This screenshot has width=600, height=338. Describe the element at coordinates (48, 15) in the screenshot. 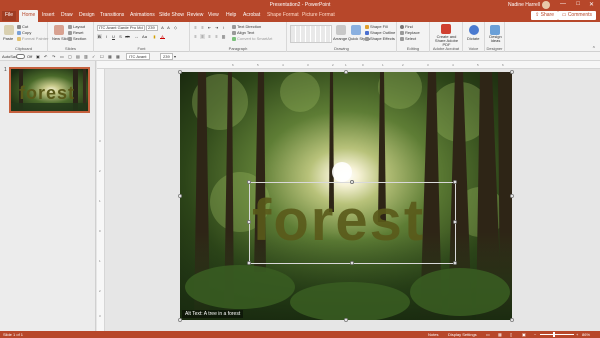

I see `tab-insert: Insert` at that location.